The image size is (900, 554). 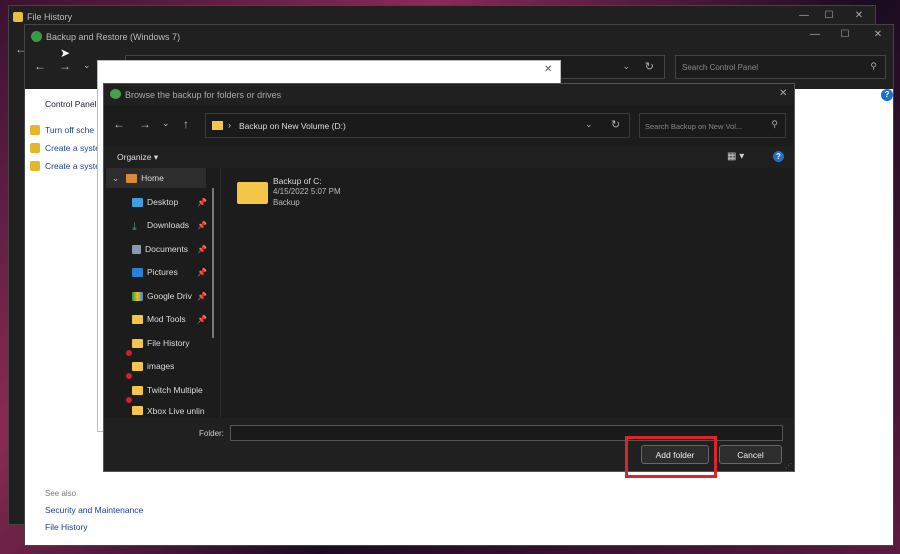 I want to click on address-bar: › Backup on New Volume (D:) ⌄ ↻, so click(x=417, y=125).